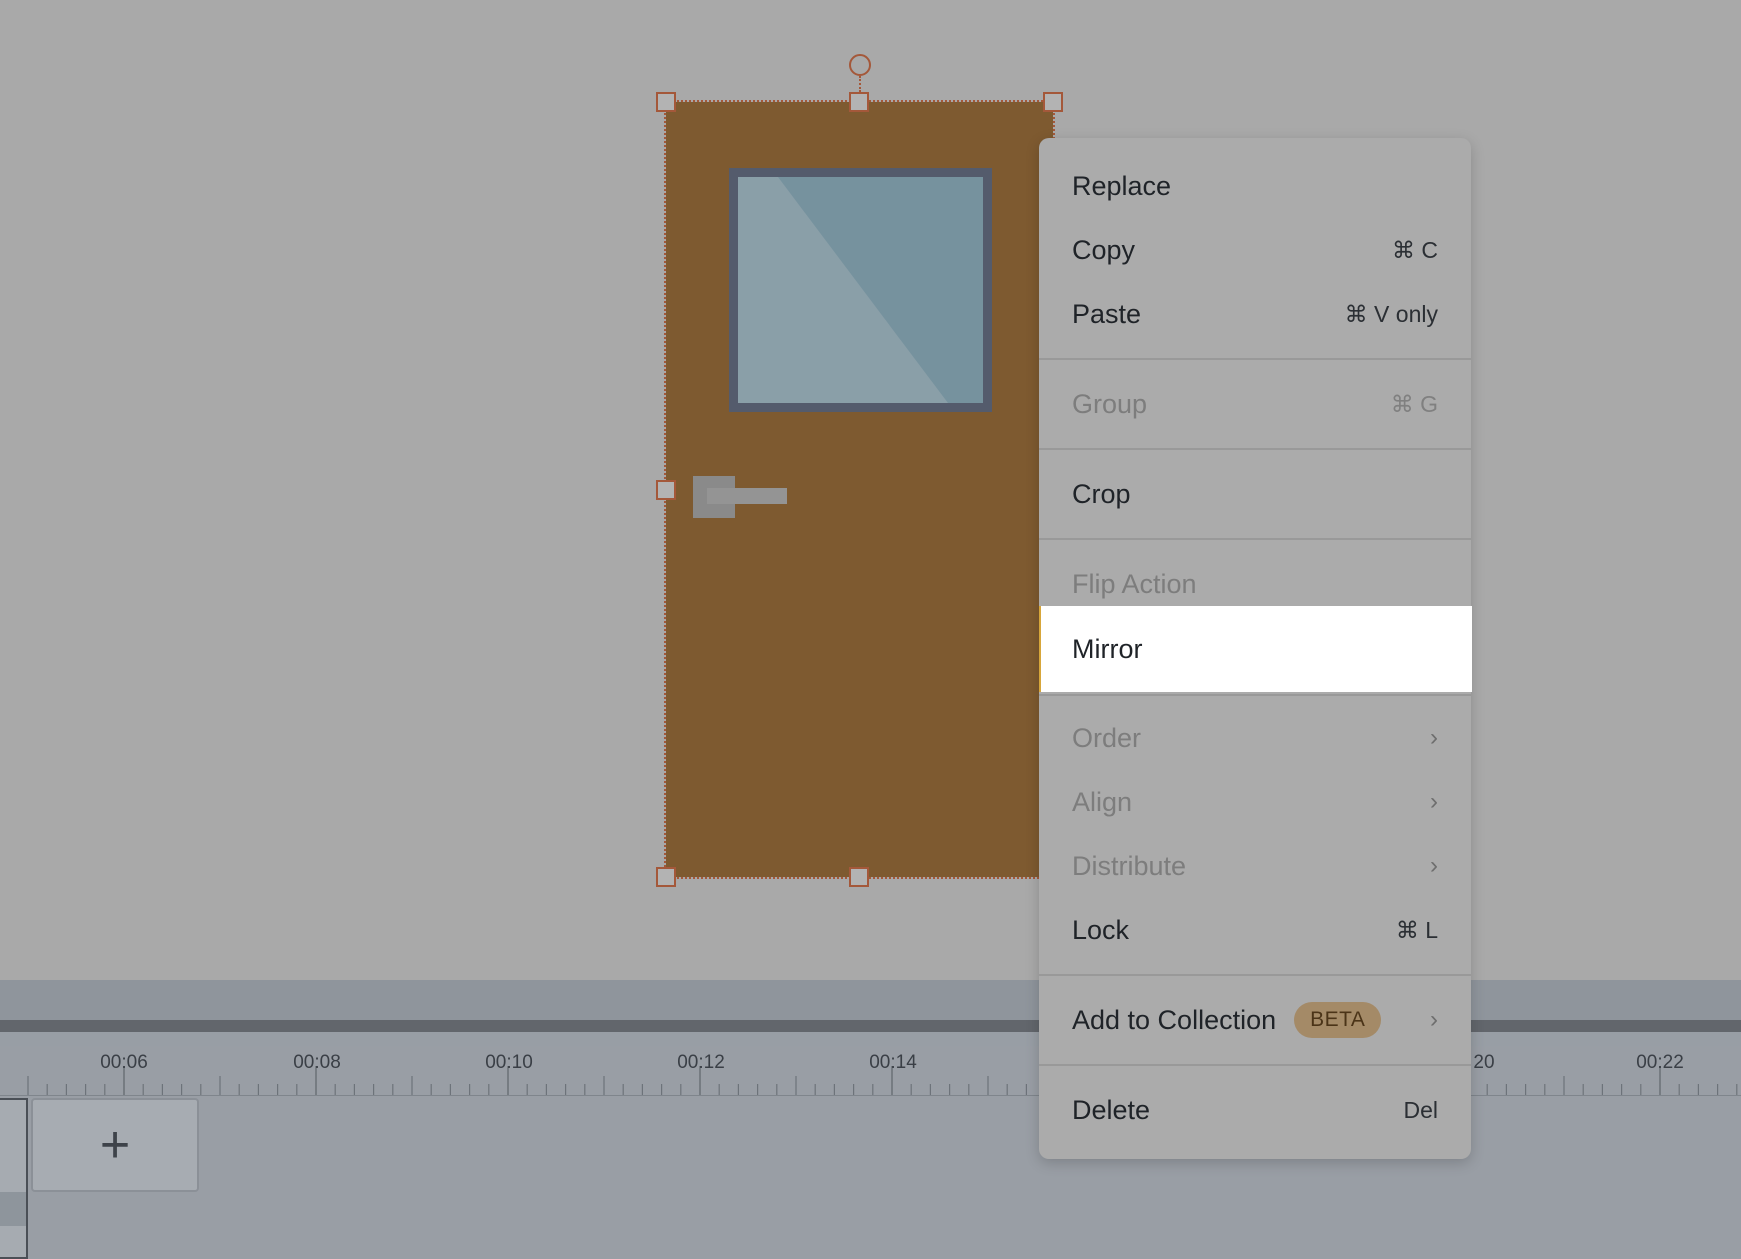 The height and width of the screenshot is (1259, 1741). I want to click on menu-item-label: Delete, so click(1111, 1109).